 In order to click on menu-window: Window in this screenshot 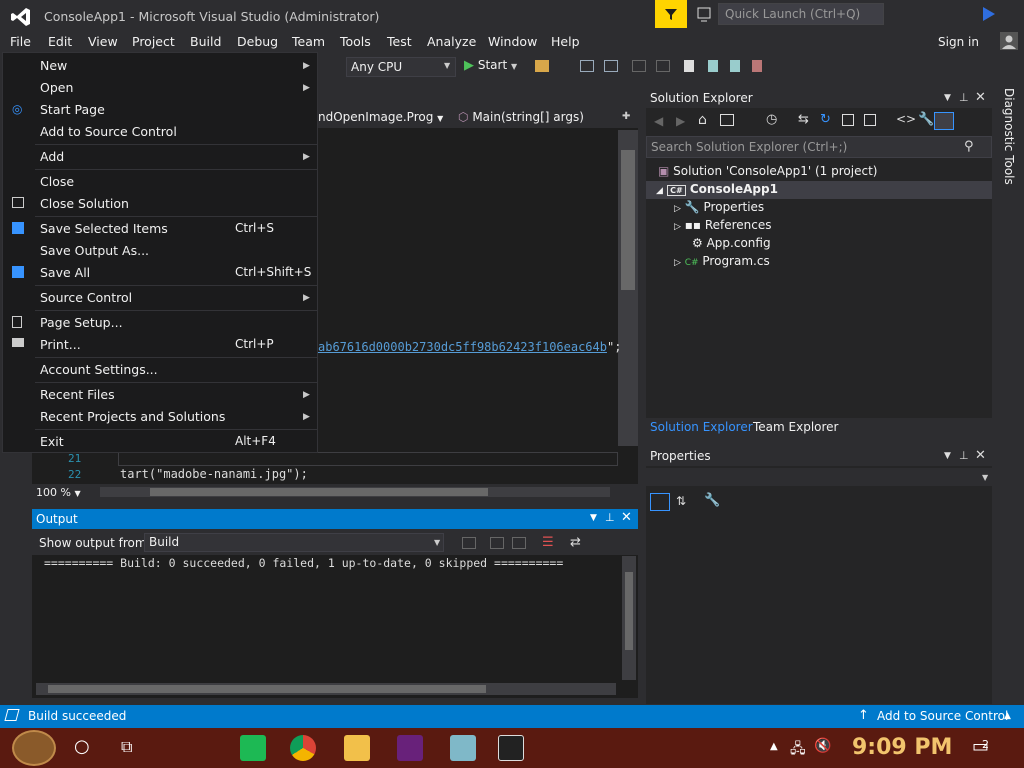, I will do `click(512, 41)`.